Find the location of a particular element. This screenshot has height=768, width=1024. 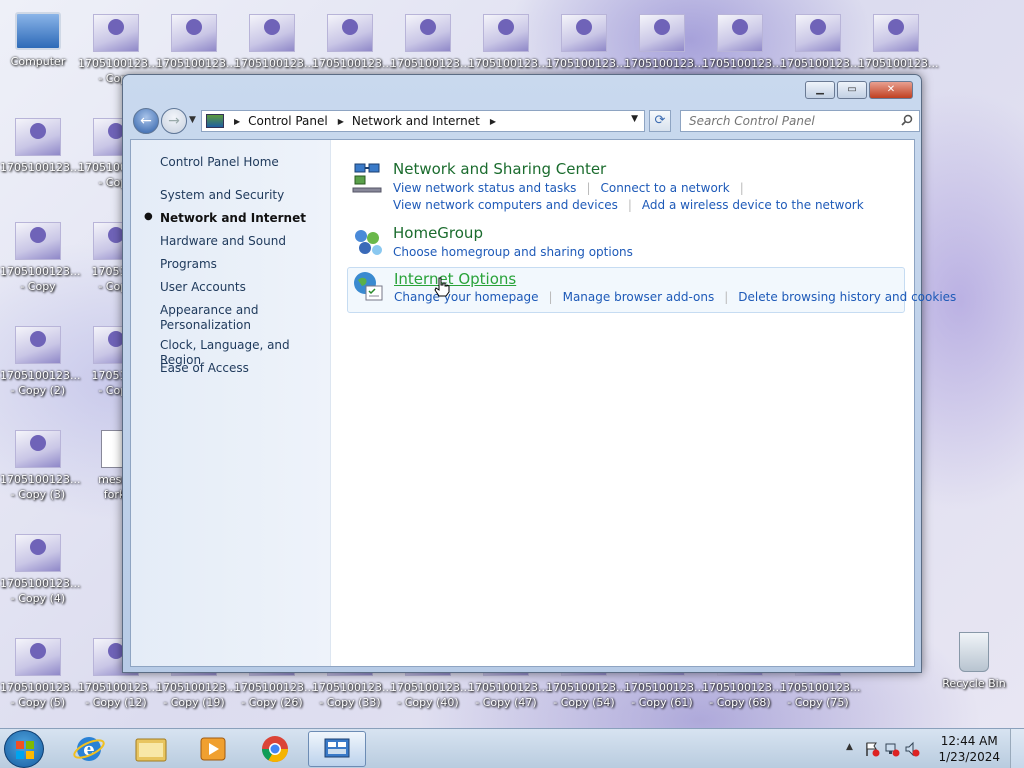

sidebar-item-control-panel-home: Control Panel Home is located at coordinates (219, 162).